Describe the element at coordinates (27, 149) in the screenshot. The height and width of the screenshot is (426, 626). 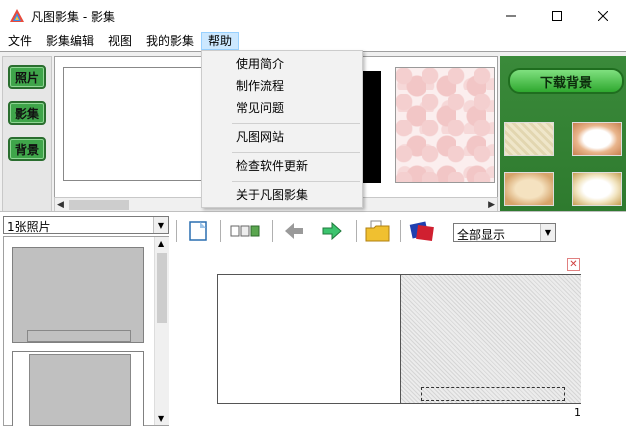
I see `tab-background: 背景` at that location.